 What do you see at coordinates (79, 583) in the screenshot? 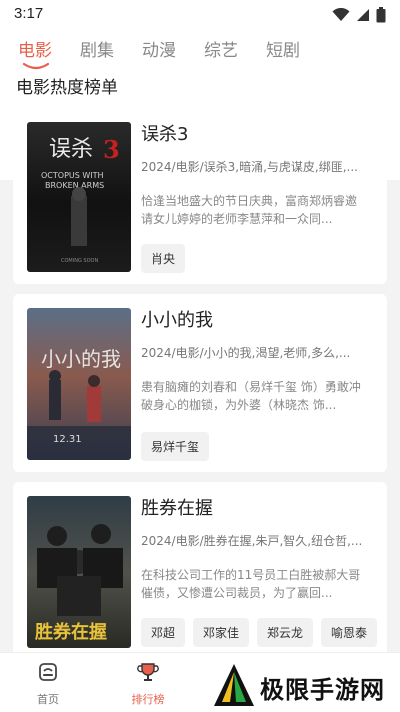
I see `poster-art: 胜券在握` at bounding box center [79, 583].